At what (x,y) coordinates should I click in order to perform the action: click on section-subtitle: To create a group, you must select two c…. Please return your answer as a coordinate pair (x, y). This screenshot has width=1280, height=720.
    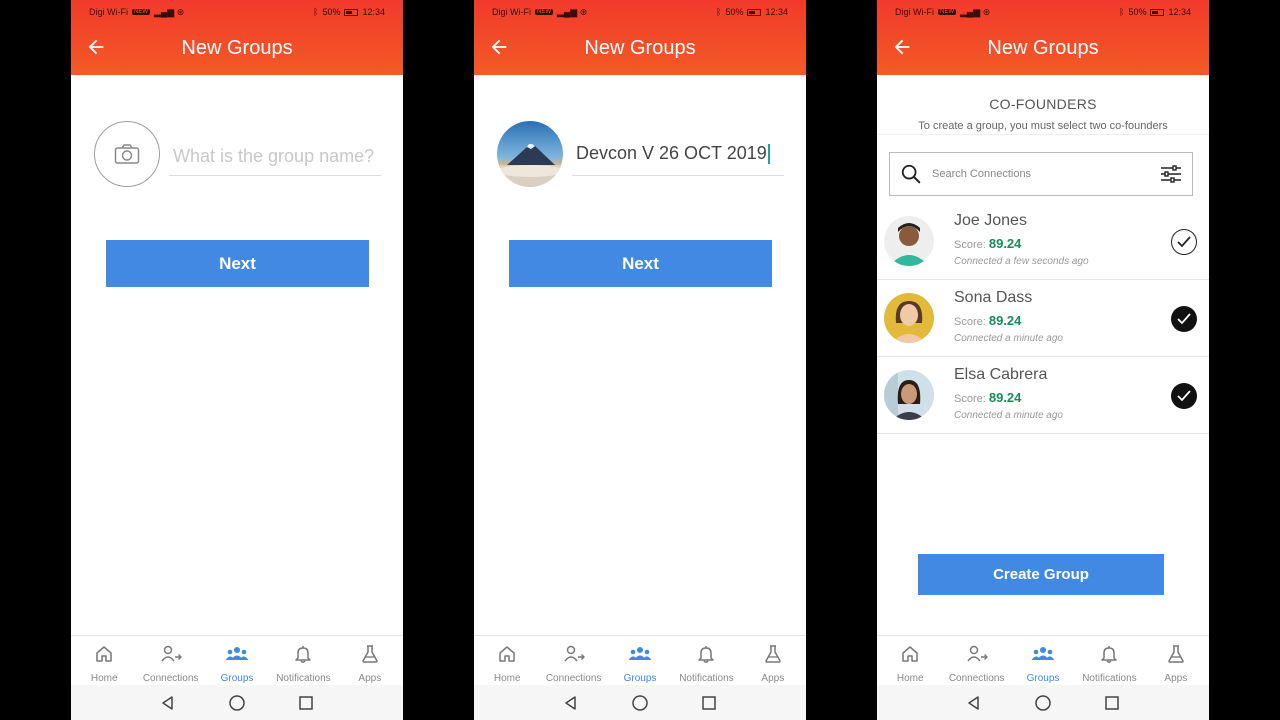
    Looking at the image, I should click on (1043, 126).